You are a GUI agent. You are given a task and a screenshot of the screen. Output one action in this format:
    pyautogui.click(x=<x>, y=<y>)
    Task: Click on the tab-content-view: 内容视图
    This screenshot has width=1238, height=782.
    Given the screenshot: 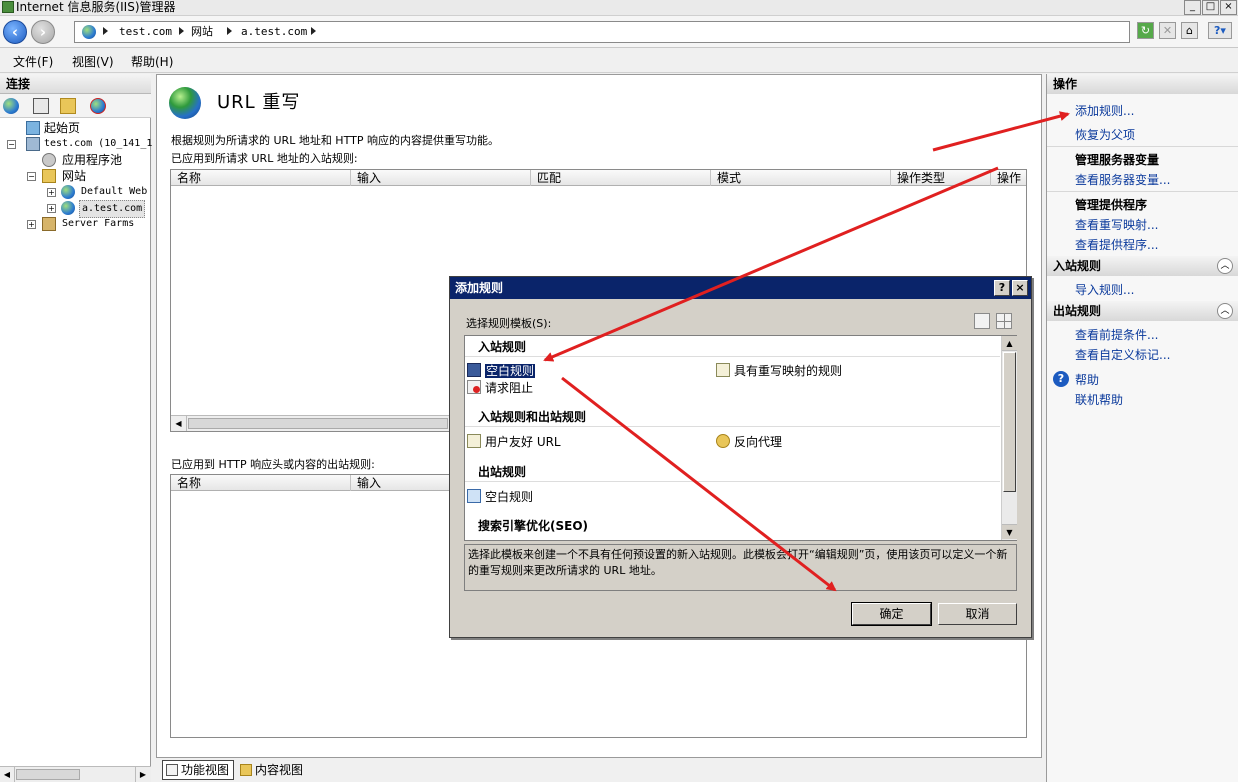 What is the action you would take?
    pyautogui.click(x=272, y=770)
    